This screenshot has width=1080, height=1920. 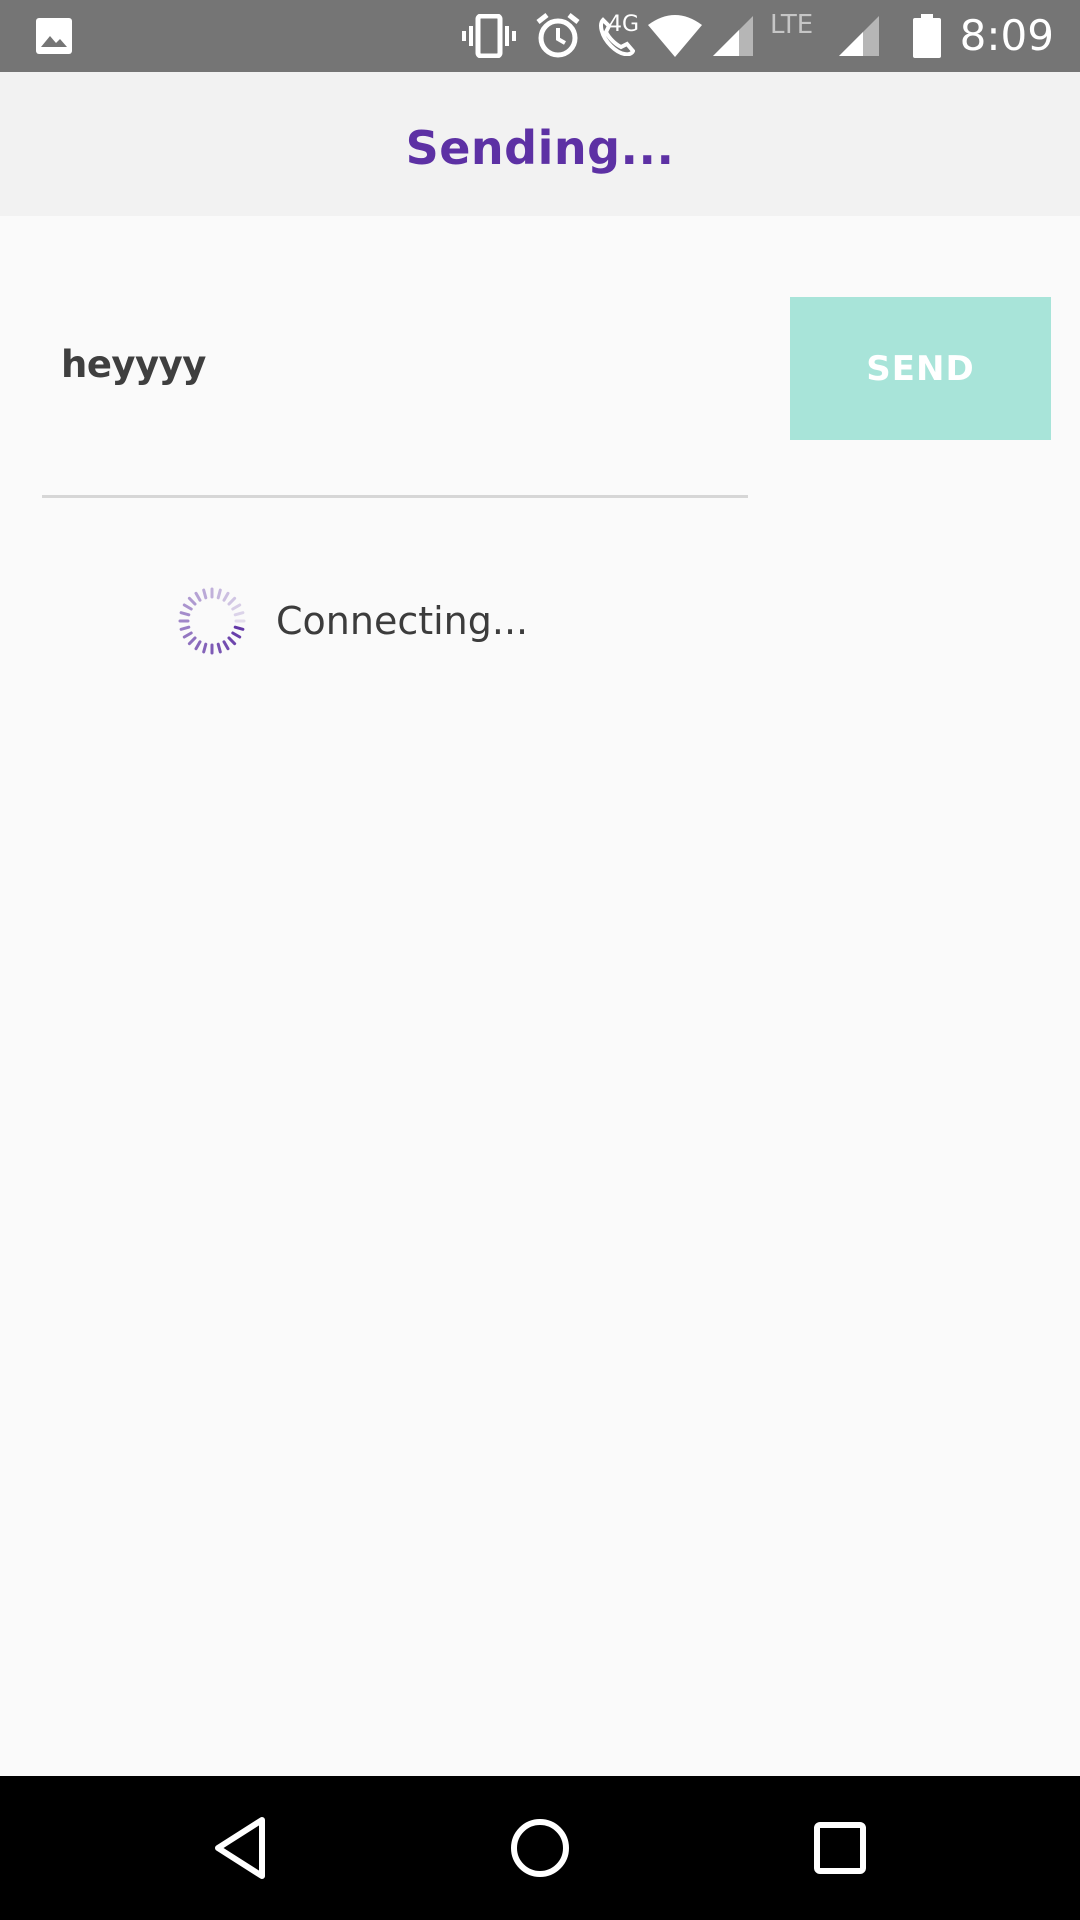 I want to click on alarm-icon, so click(x=558, y=36).